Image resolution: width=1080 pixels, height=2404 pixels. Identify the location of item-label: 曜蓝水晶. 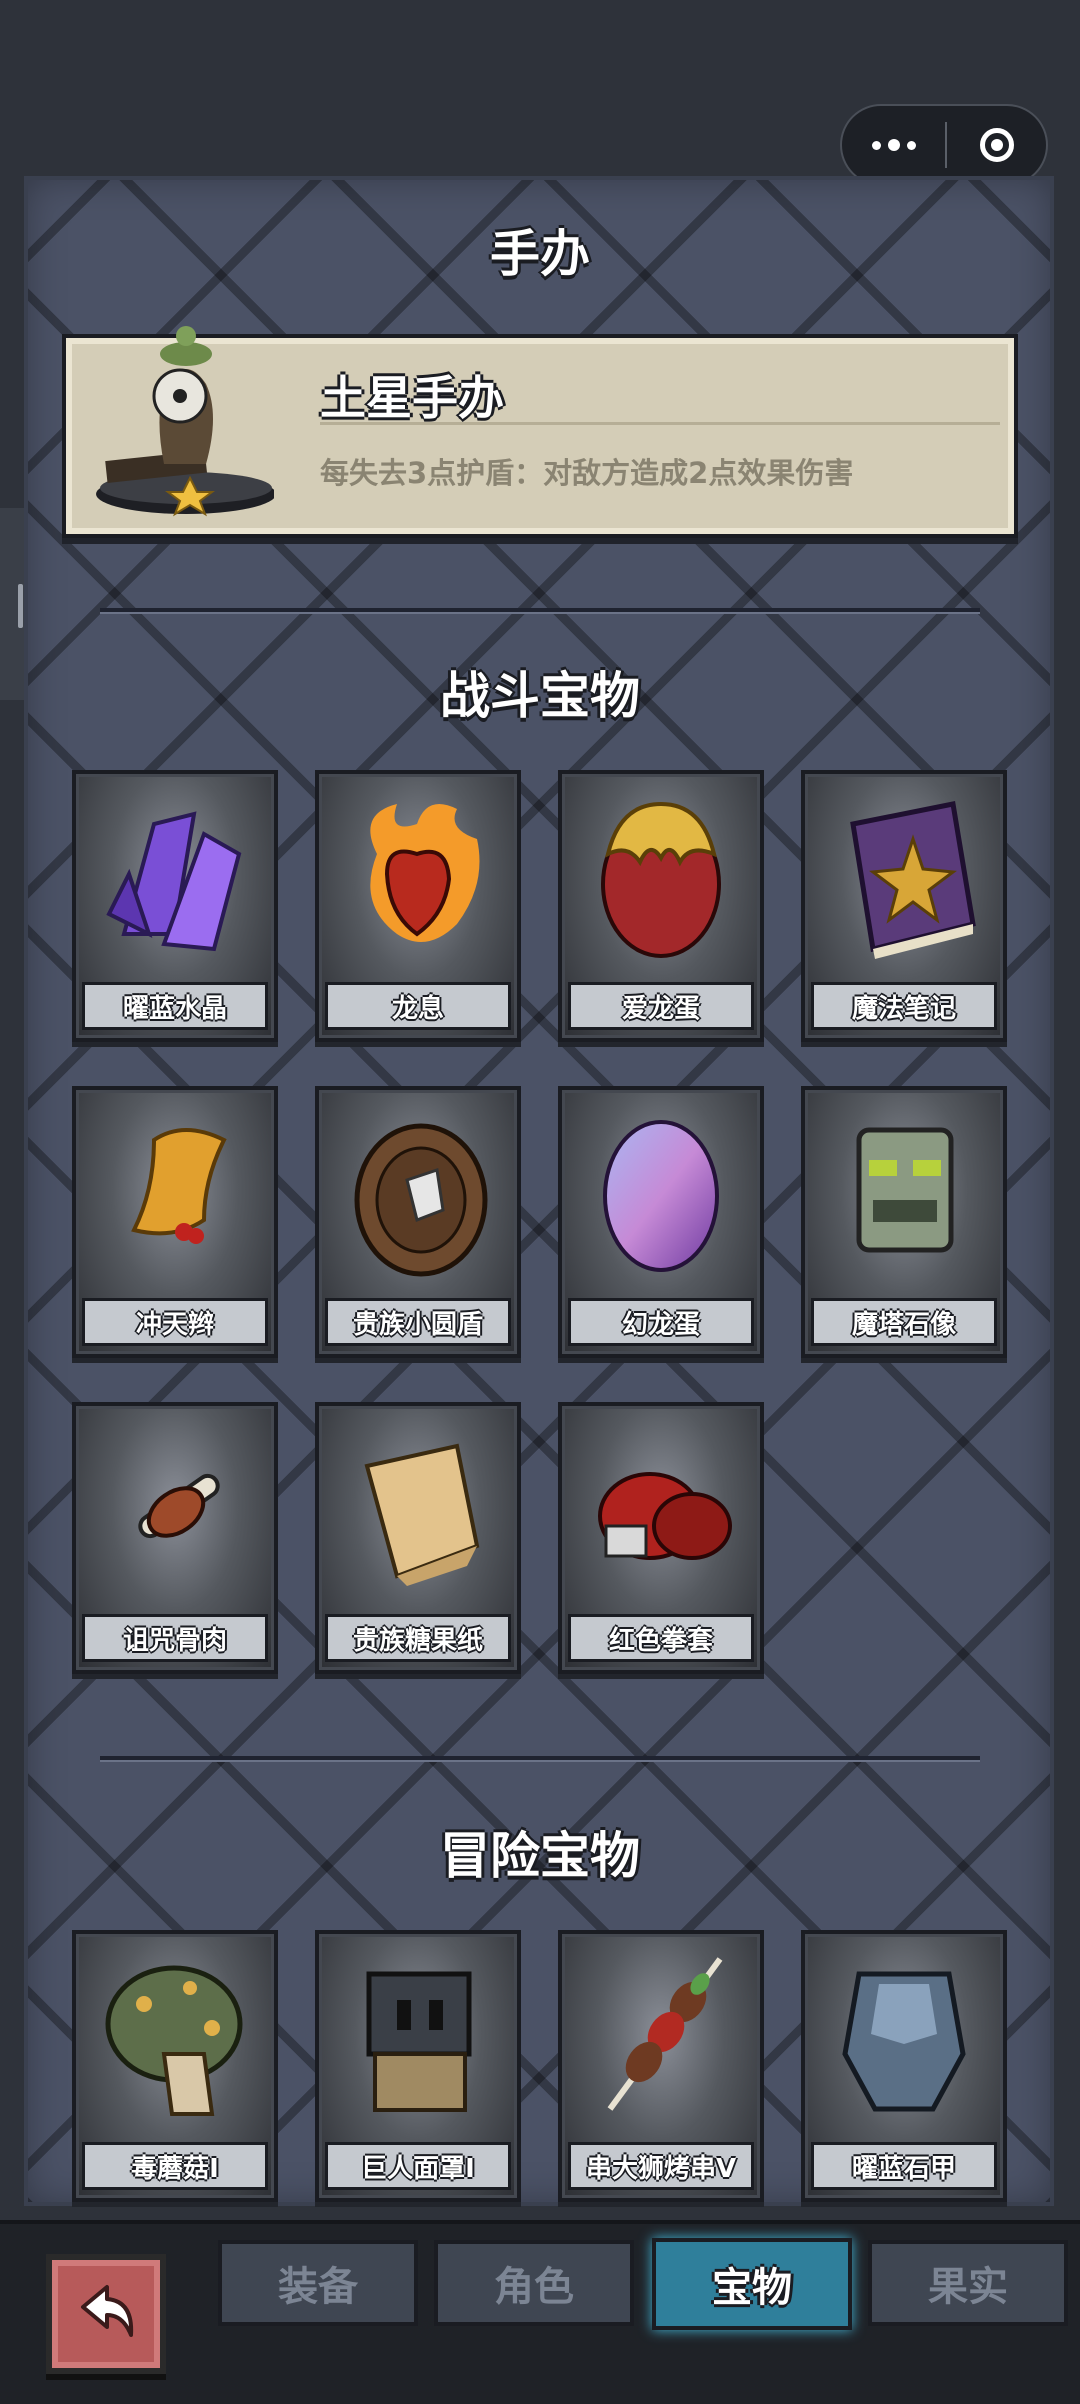
(175, 1006).